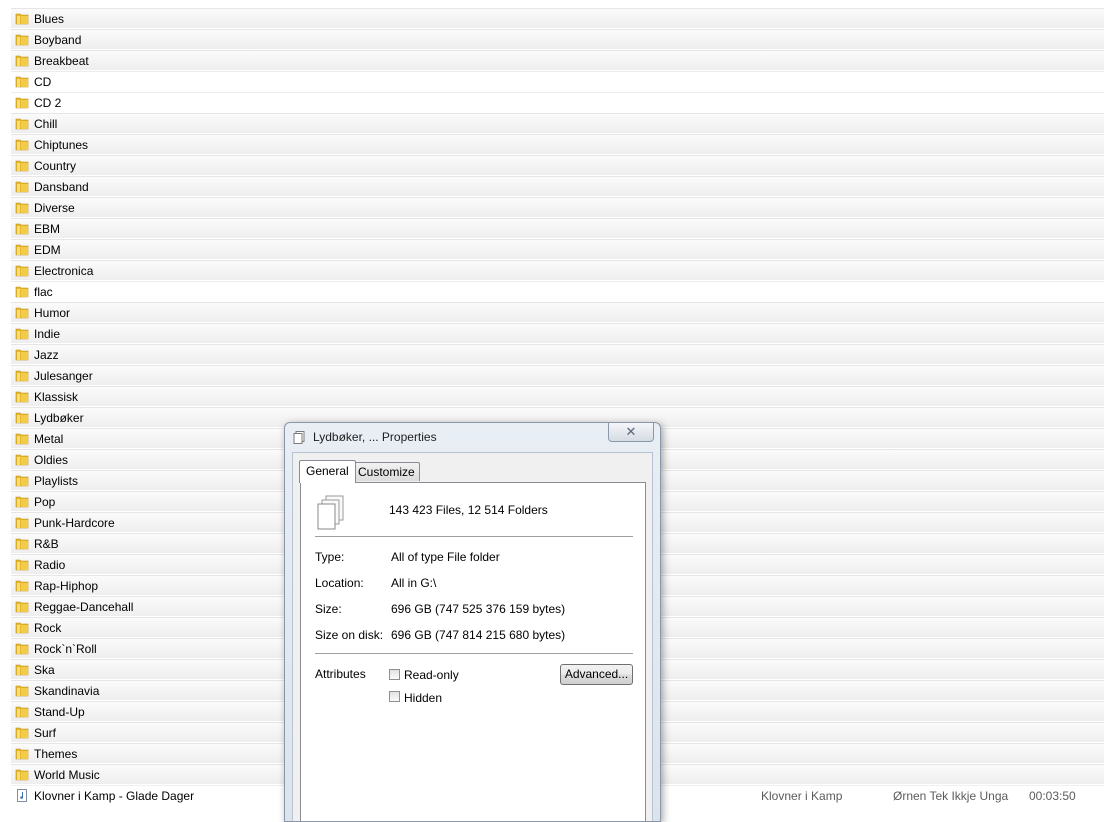  Describe the element at coordinates (951, 796) in the screenshot. I see `track-album: Ørnen Tek Ikkje Unga` at that location.